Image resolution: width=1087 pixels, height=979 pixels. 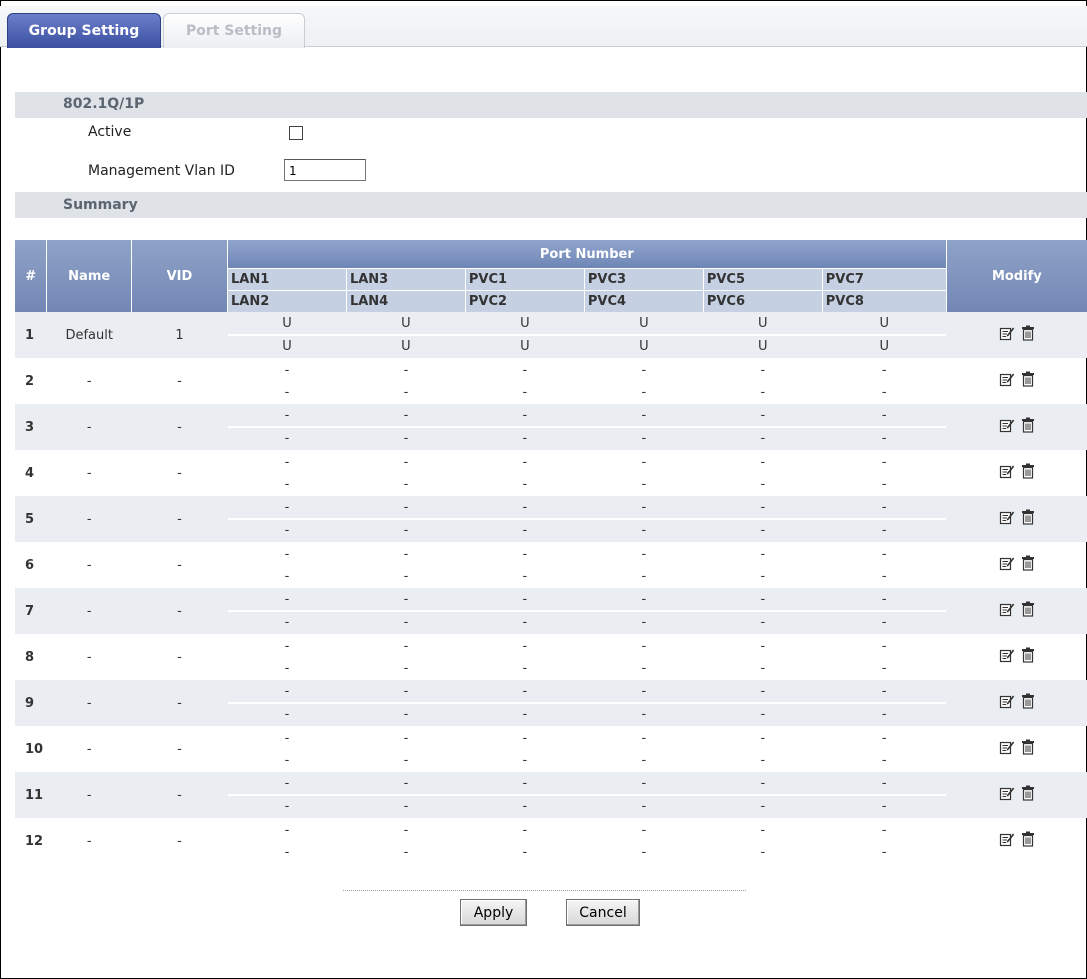 What do you see at coordinates (296, 133) in the screenshot?
I see `active-checkbox` at bounding box center [296, 133].